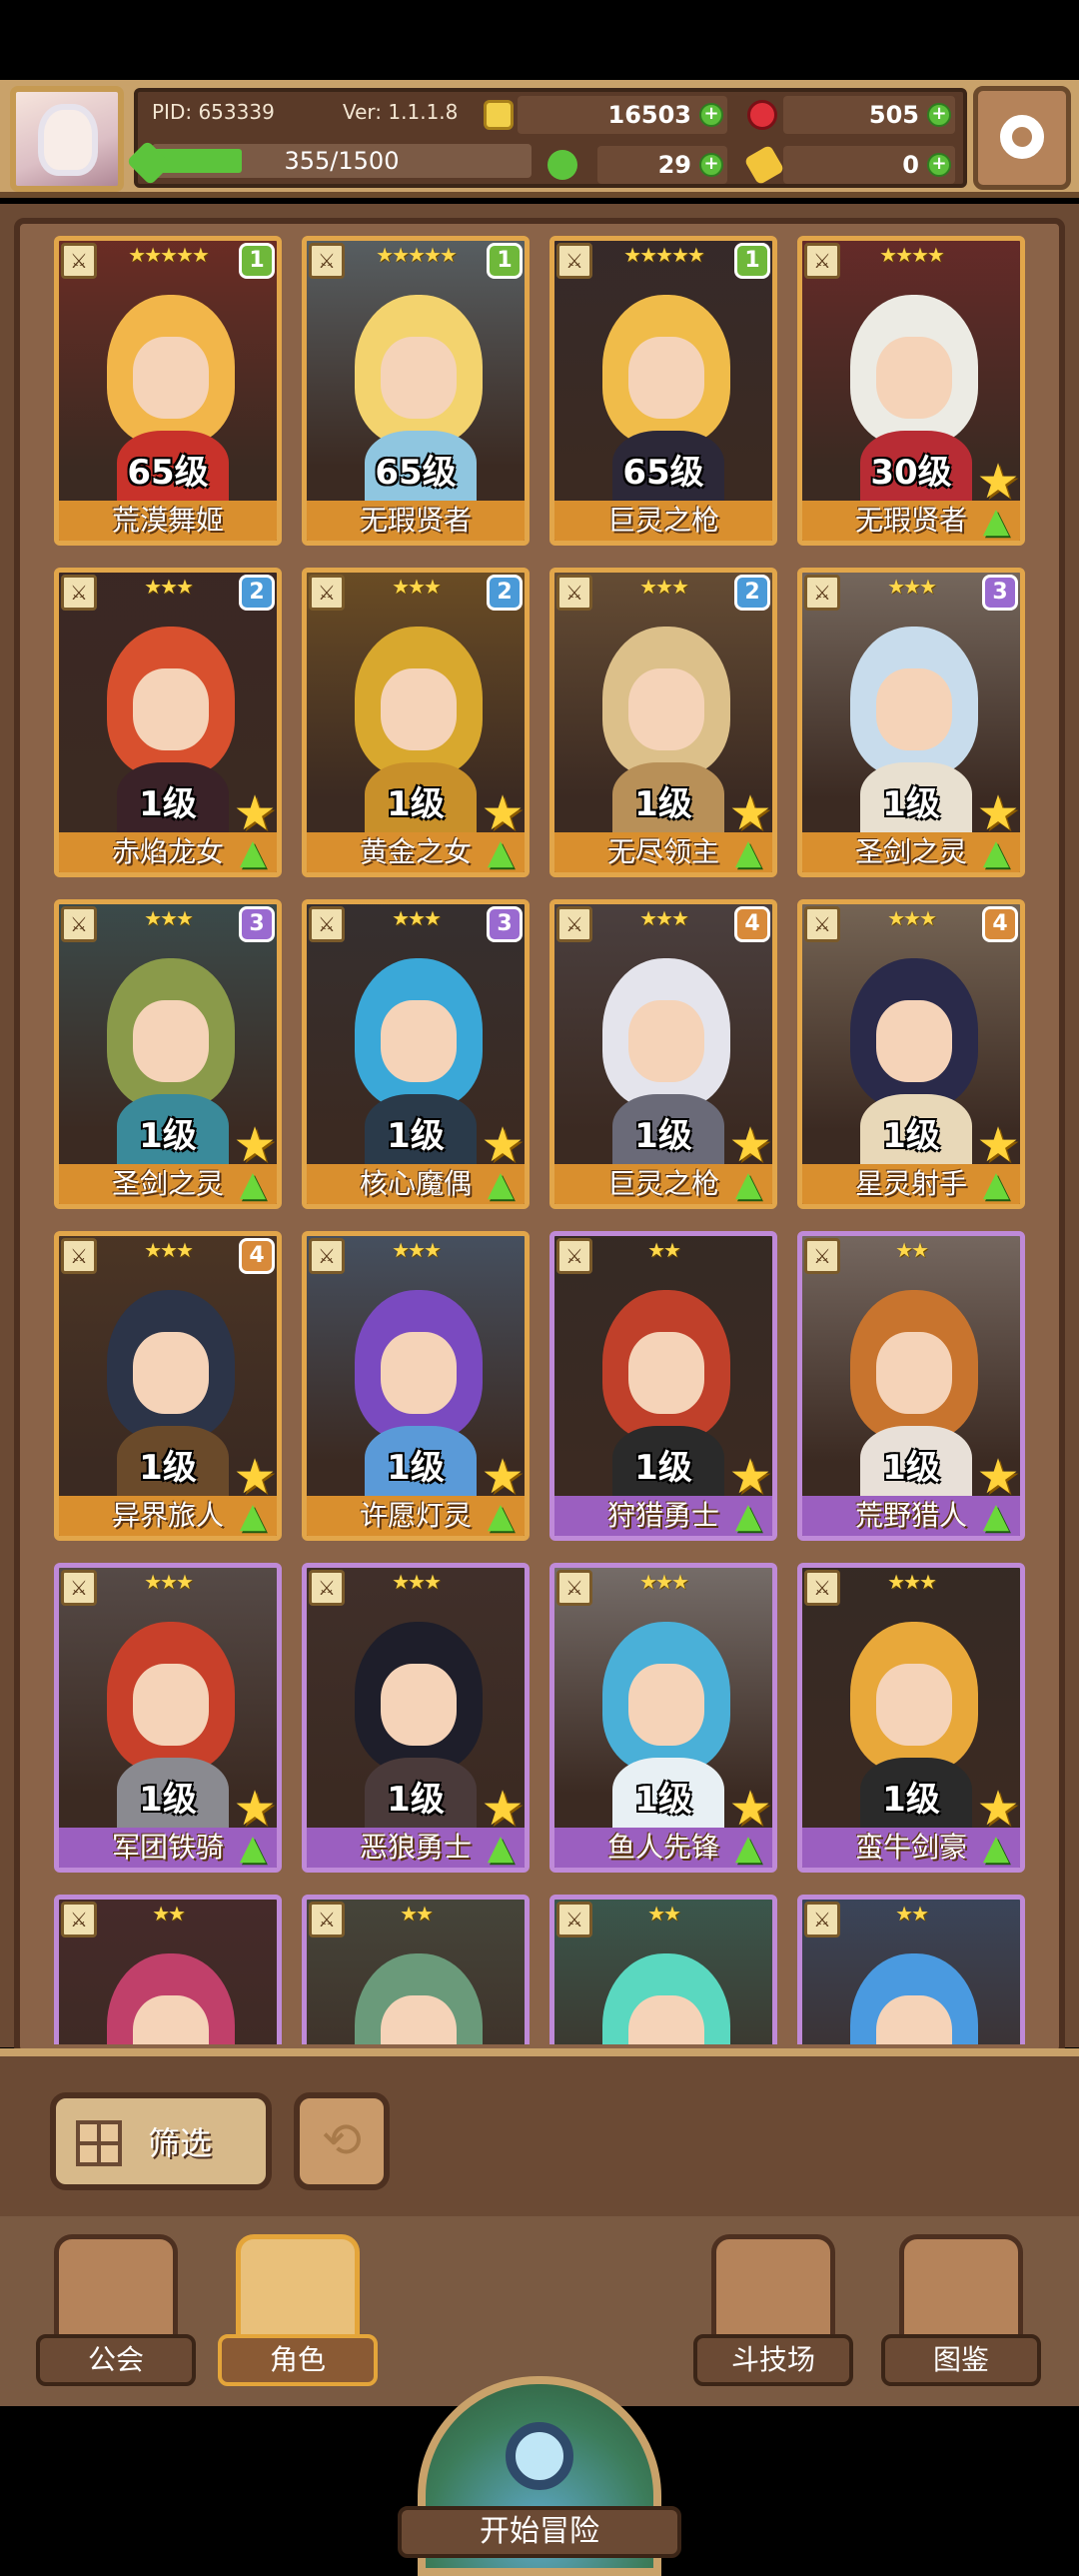 The height and width of the screenshot is (2576, 1079). I want to click on nav-character: 角色, so click(298, 2309).